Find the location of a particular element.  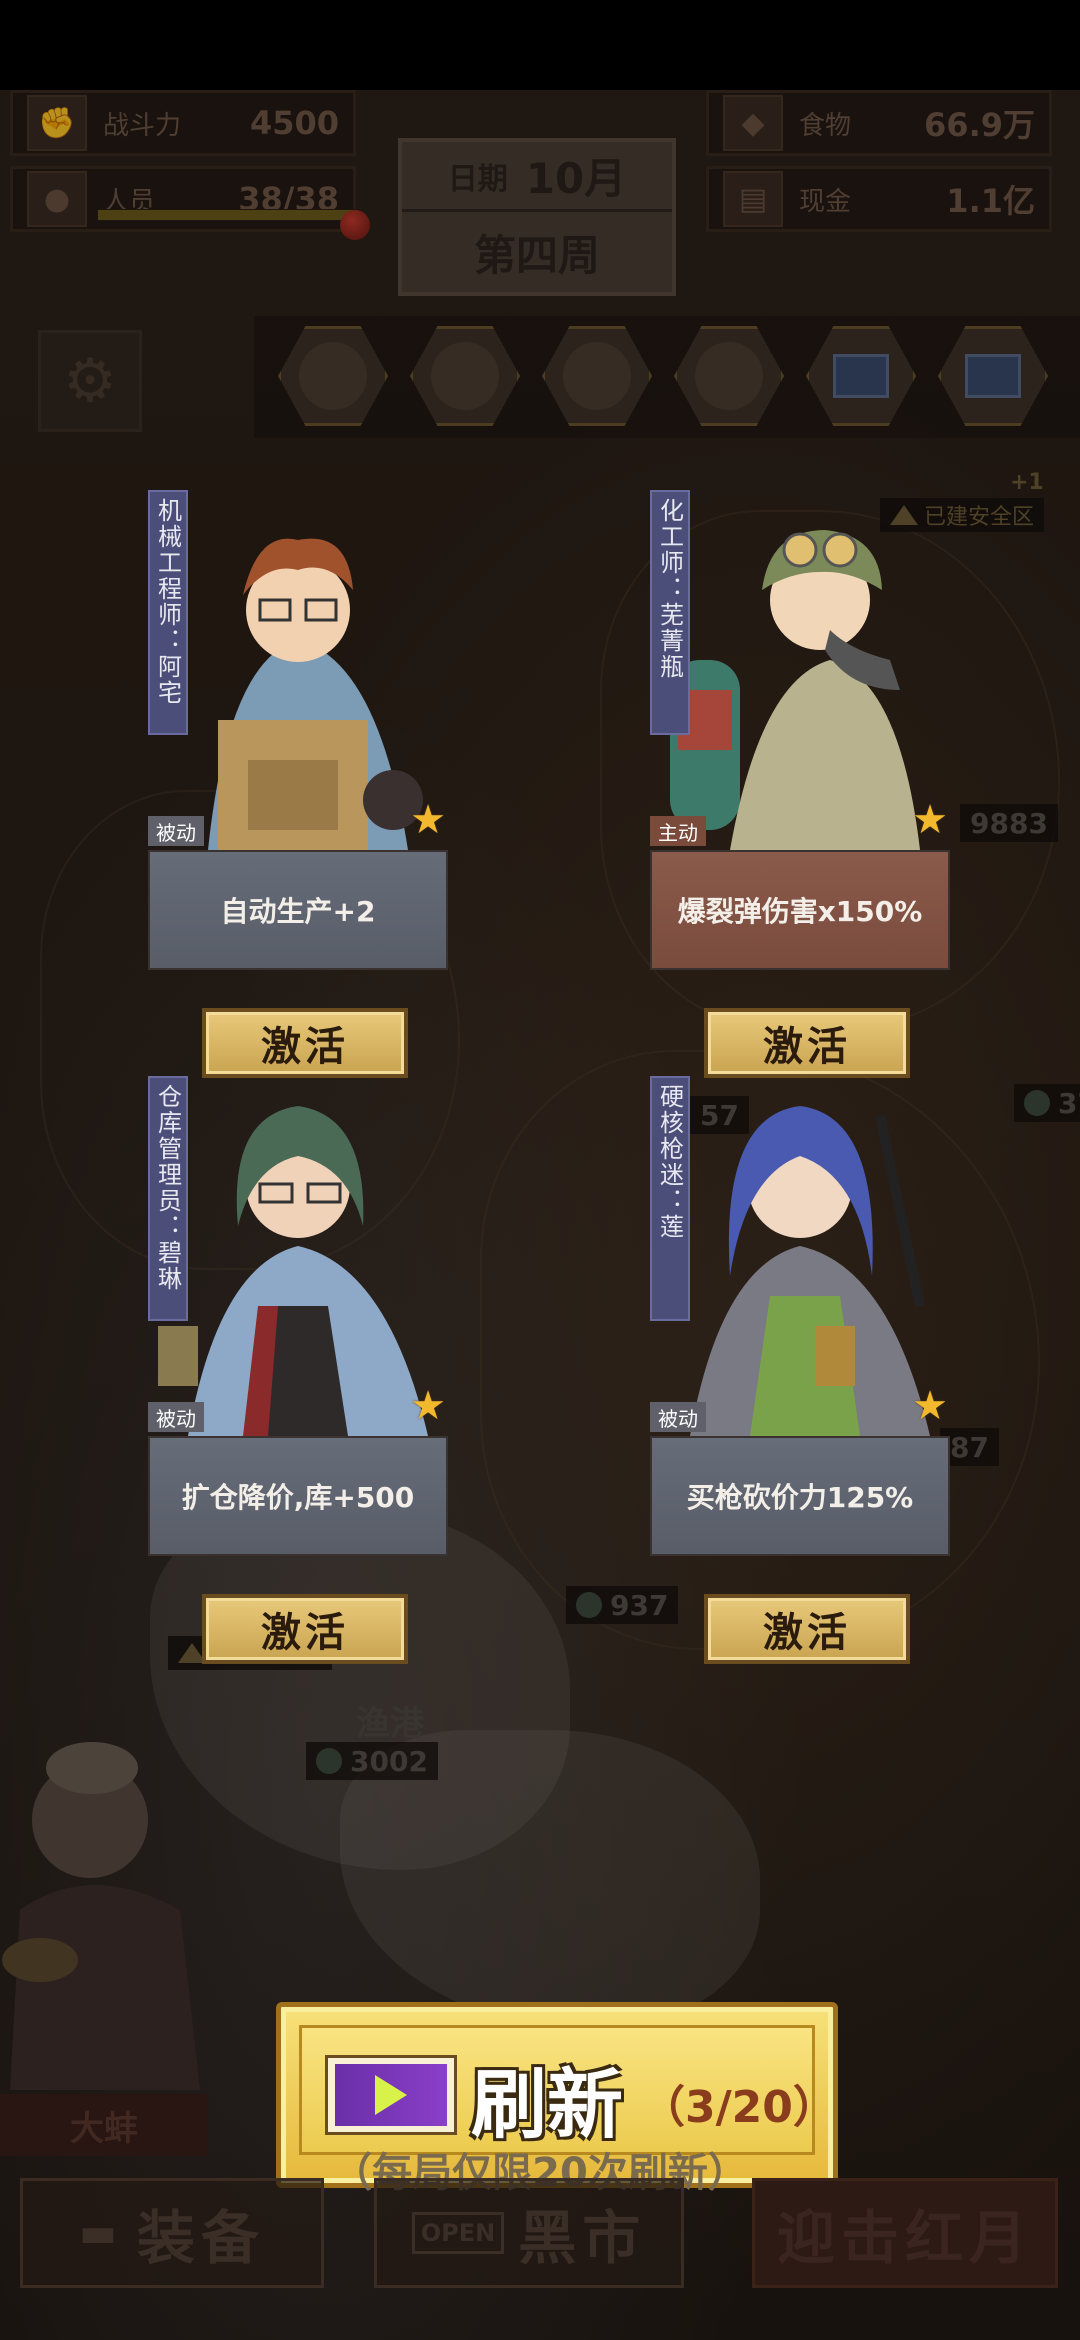

play-icon is located at coordinates (391, 2095).